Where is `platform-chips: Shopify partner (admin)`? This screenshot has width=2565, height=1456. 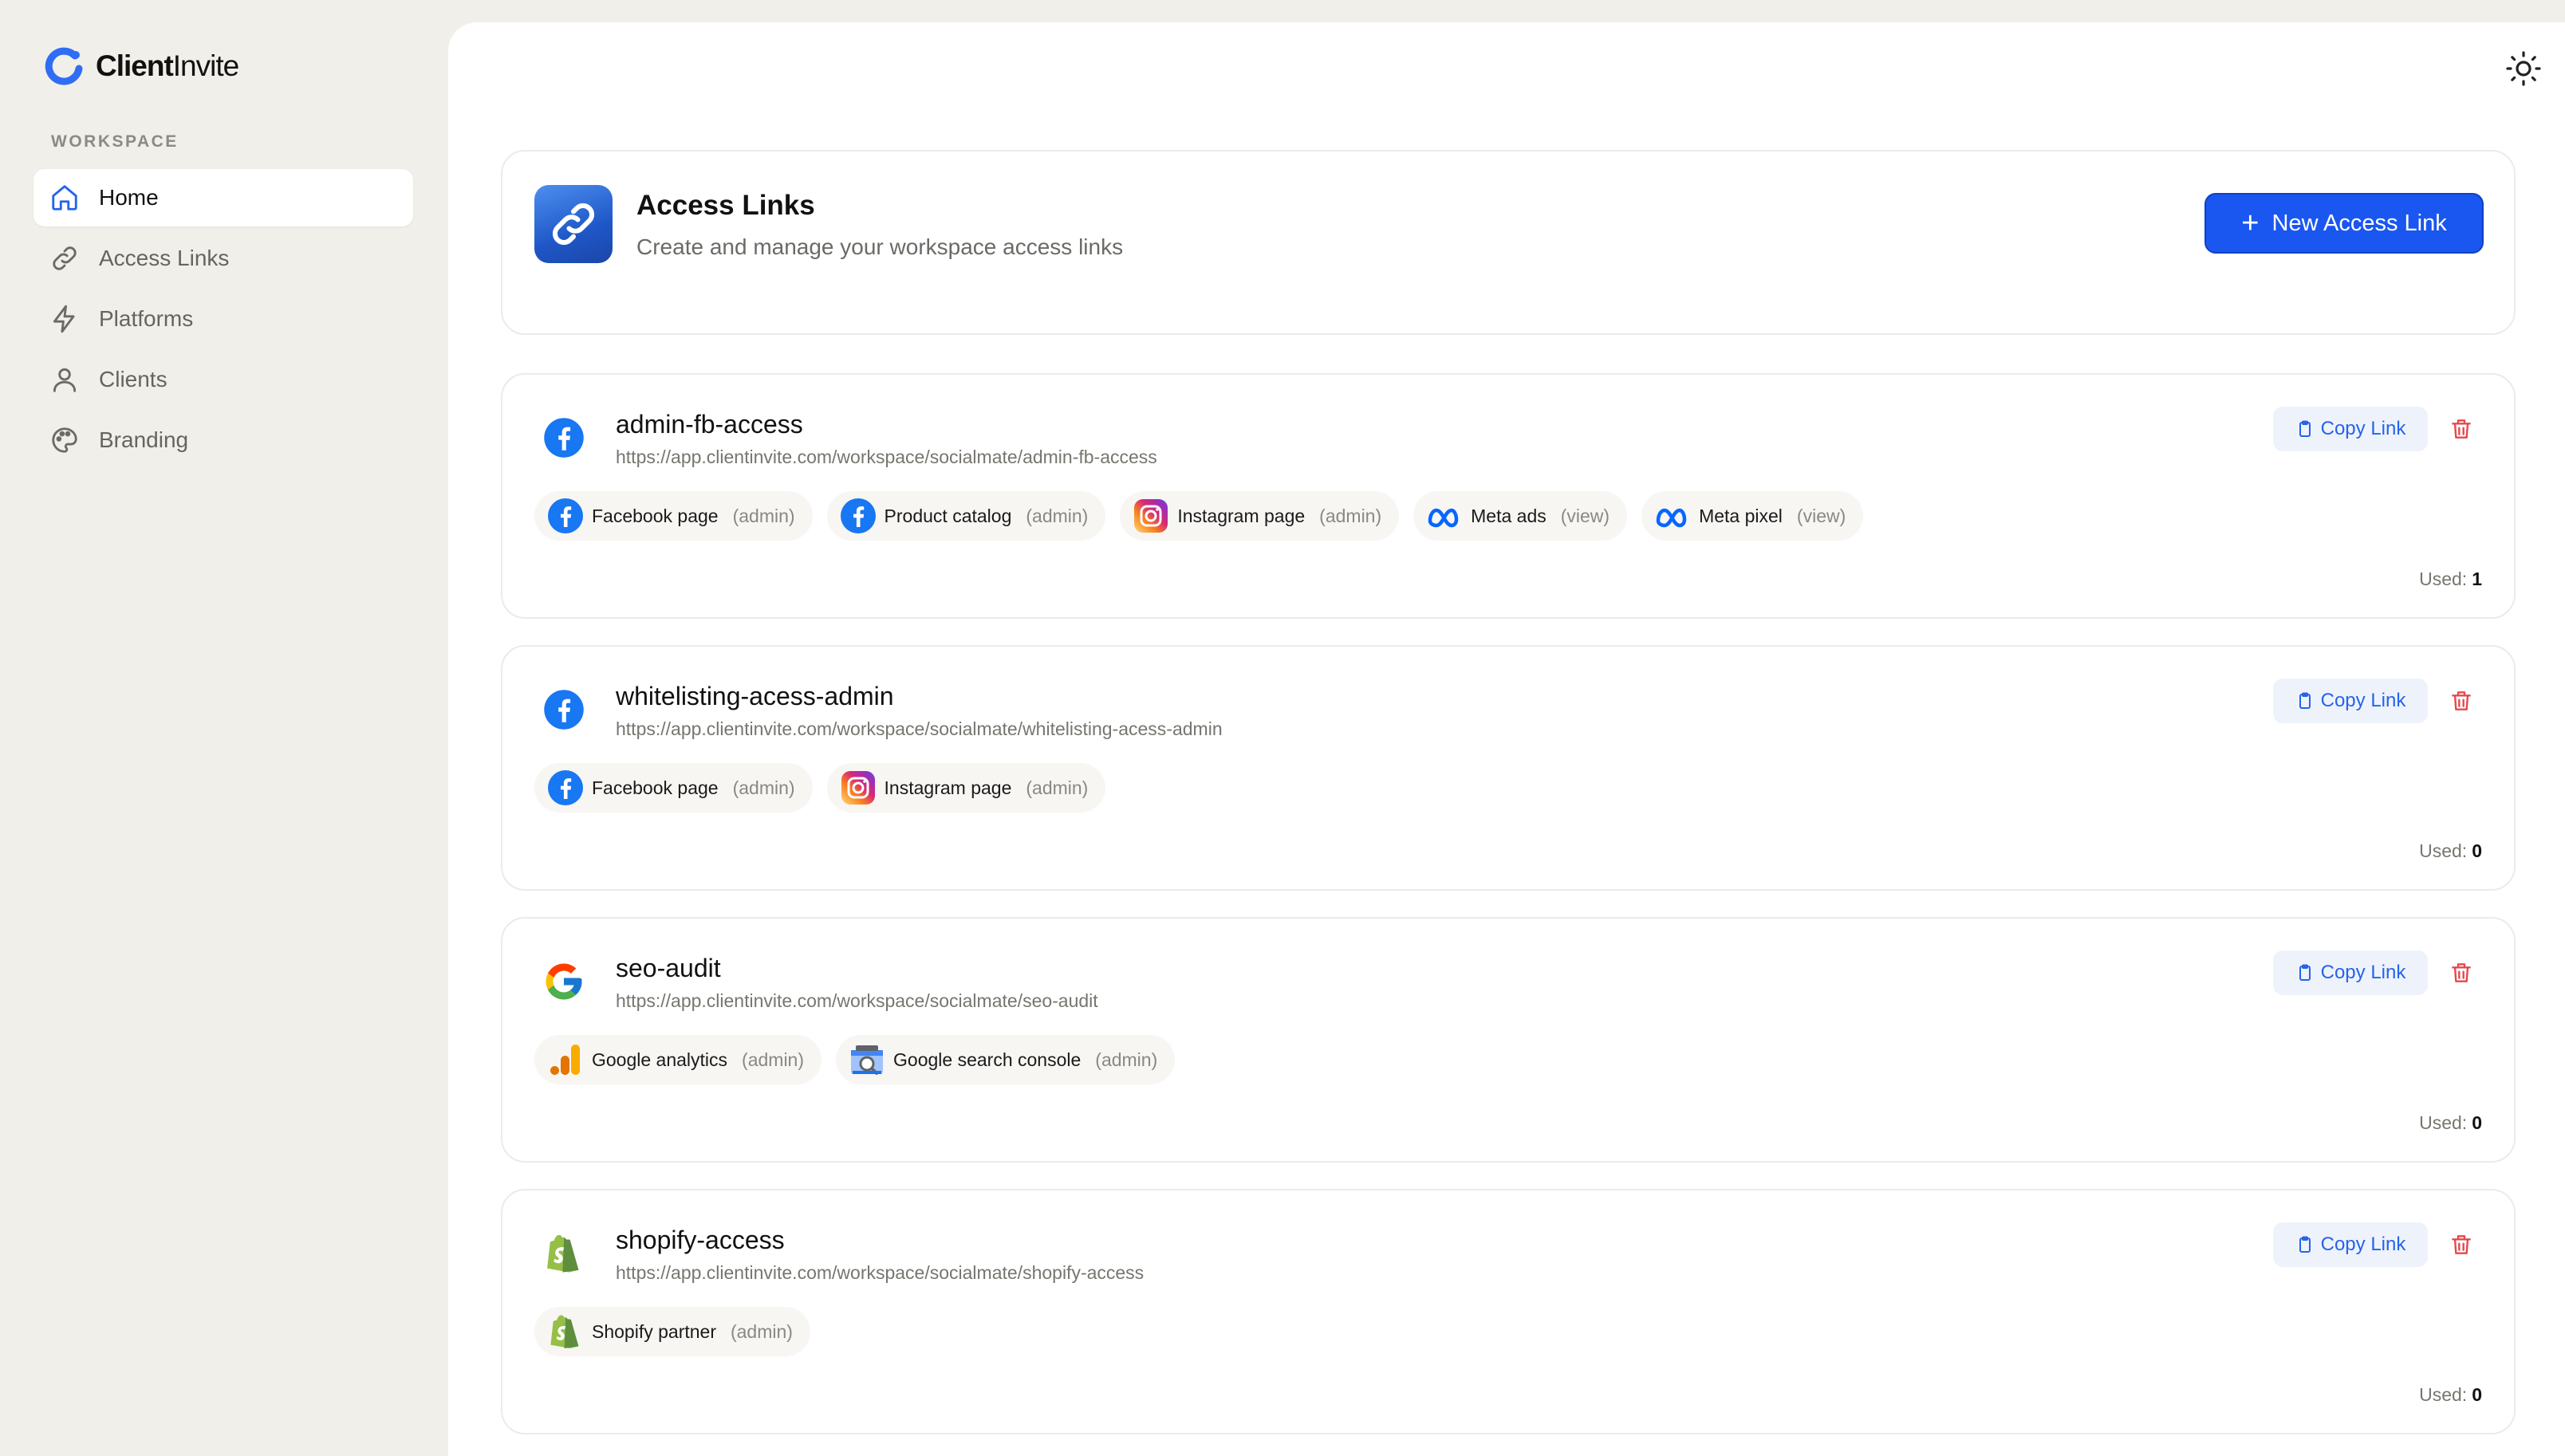
platform-chips: Shopify partner (admin) is located at coordinates (679, 1331).